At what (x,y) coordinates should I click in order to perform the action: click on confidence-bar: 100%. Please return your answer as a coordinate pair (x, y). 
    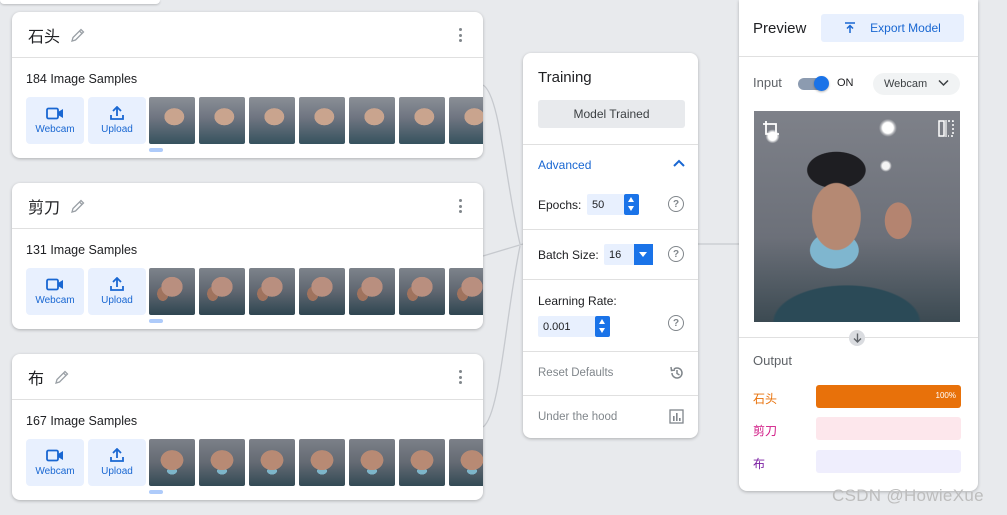
    Looking at the image, I should click on (888, 396).